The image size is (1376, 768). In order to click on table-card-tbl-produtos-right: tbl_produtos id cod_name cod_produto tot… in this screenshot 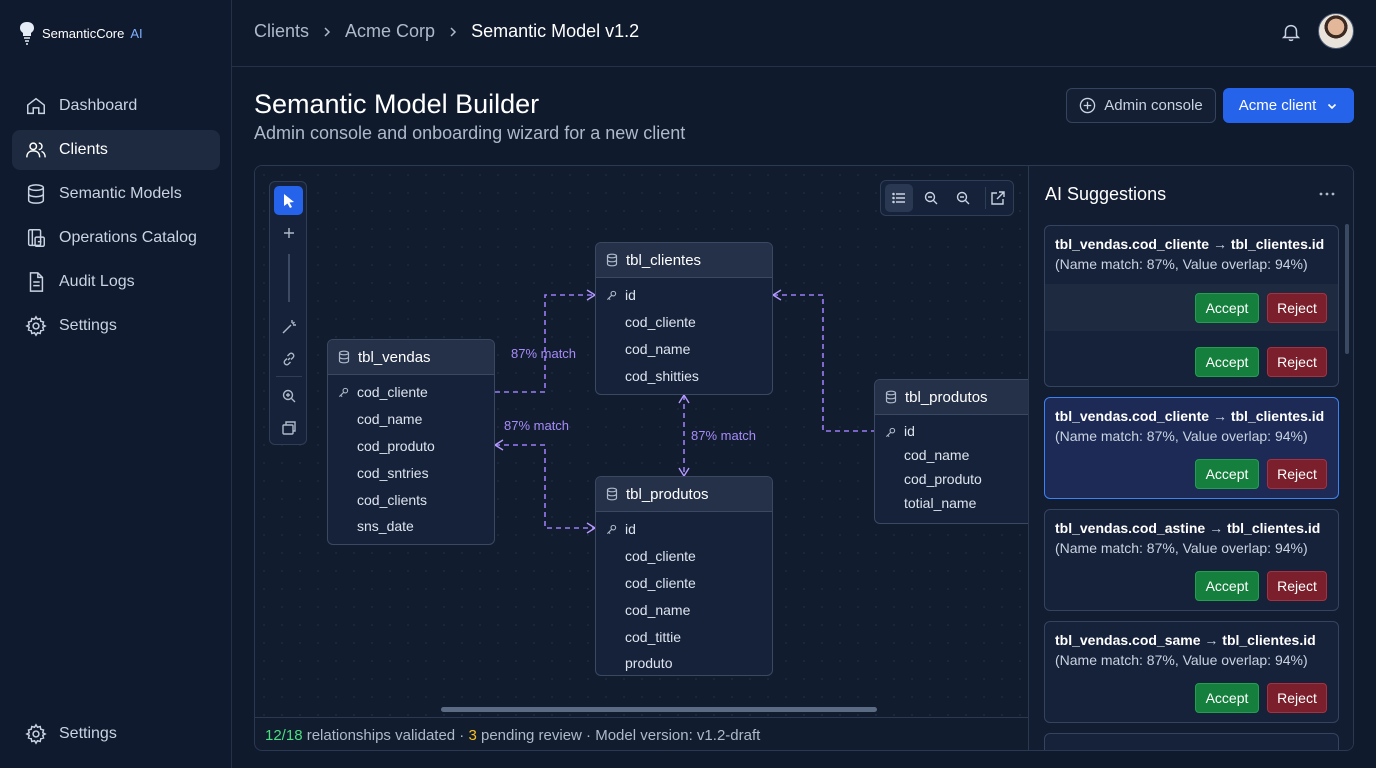, I will do `click(959, 451)`.